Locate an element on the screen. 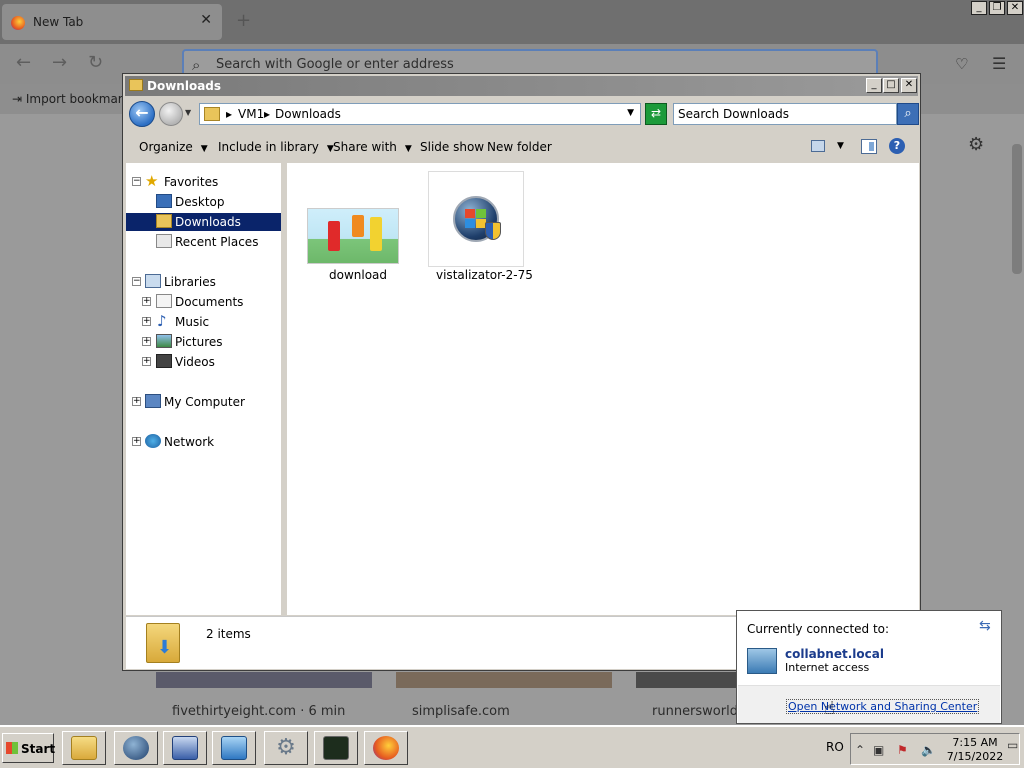  new-tab-button: + is located at coordinates (243, 20).